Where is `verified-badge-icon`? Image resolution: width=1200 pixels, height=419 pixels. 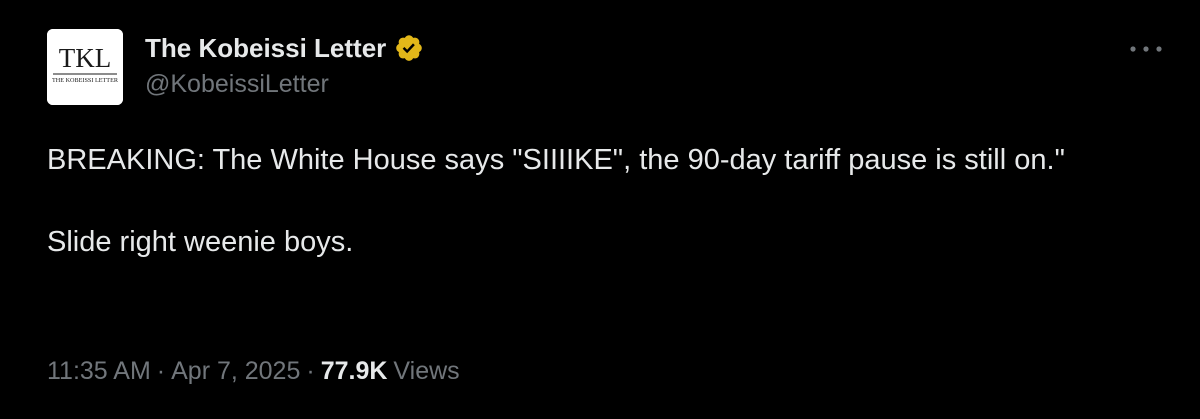 verified-badge-icon is located at coordinates (409, 48).